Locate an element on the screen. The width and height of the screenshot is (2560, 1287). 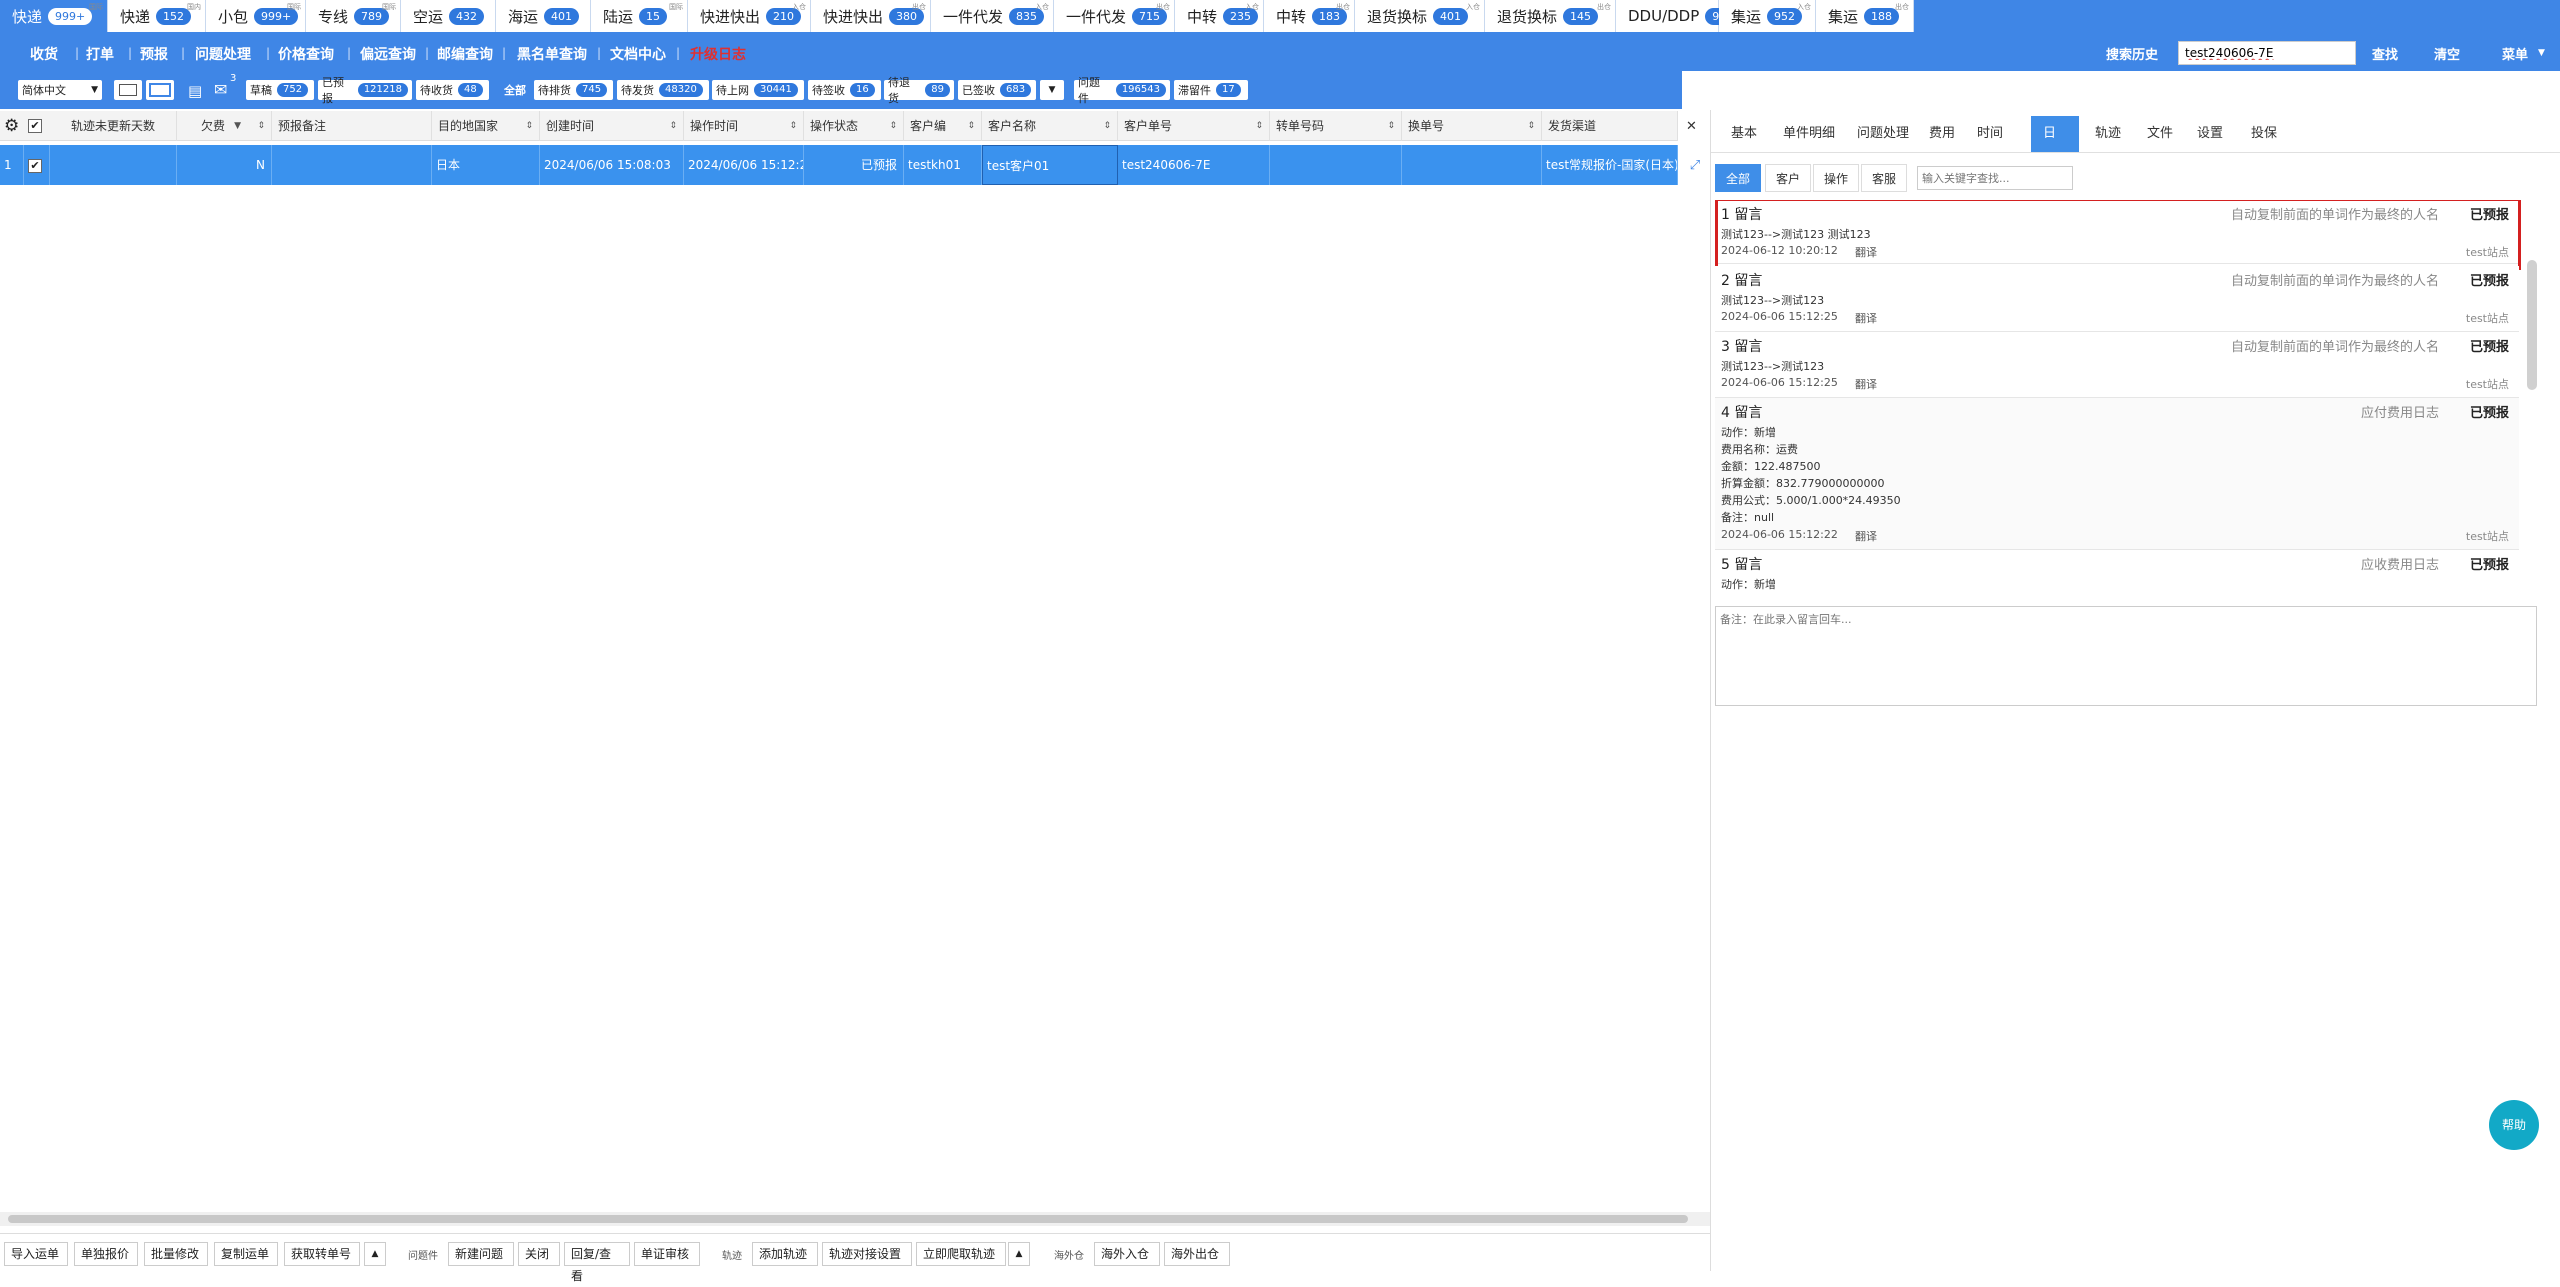
expand-icon: ⤢ is located at coordinates (1695, 166).